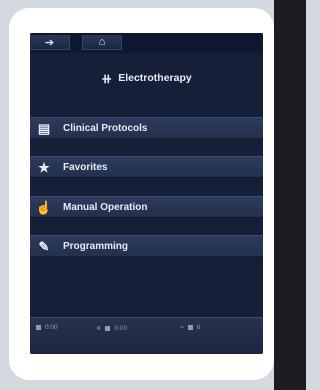 Image resolution: width=320 pixels, height=390 pixels. I want to click on menu-item-label: Favorites, so click(85, 167).